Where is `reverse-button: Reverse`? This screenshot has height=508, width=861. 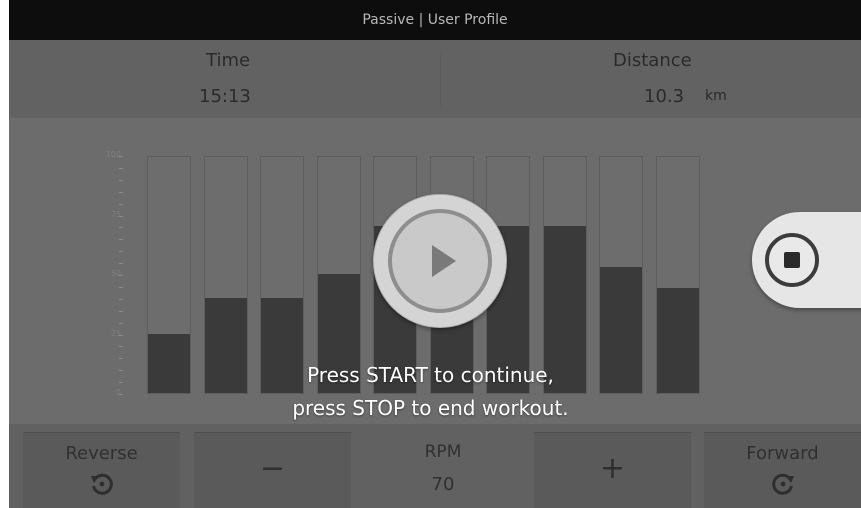
reverse-button: Reverse is located at coordinates (101, 470).